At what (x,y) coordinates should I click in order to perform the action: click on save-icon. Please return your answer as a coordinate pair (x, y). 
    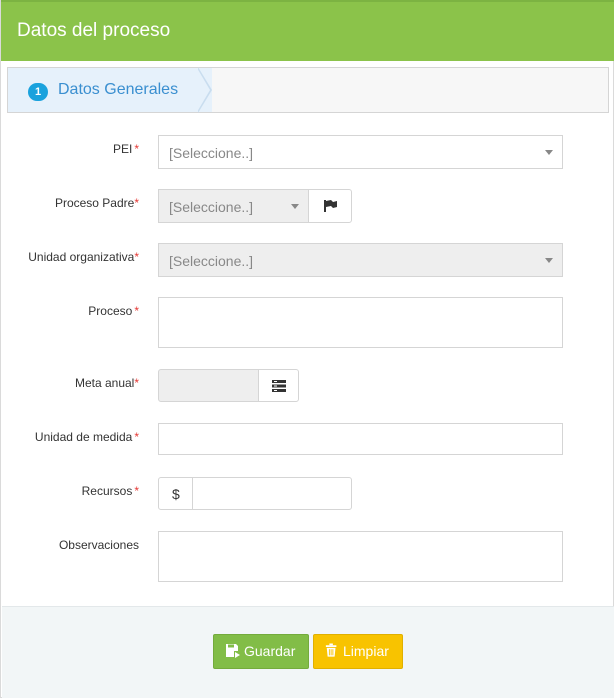
    Looking at the image, I should click on (233, 651).